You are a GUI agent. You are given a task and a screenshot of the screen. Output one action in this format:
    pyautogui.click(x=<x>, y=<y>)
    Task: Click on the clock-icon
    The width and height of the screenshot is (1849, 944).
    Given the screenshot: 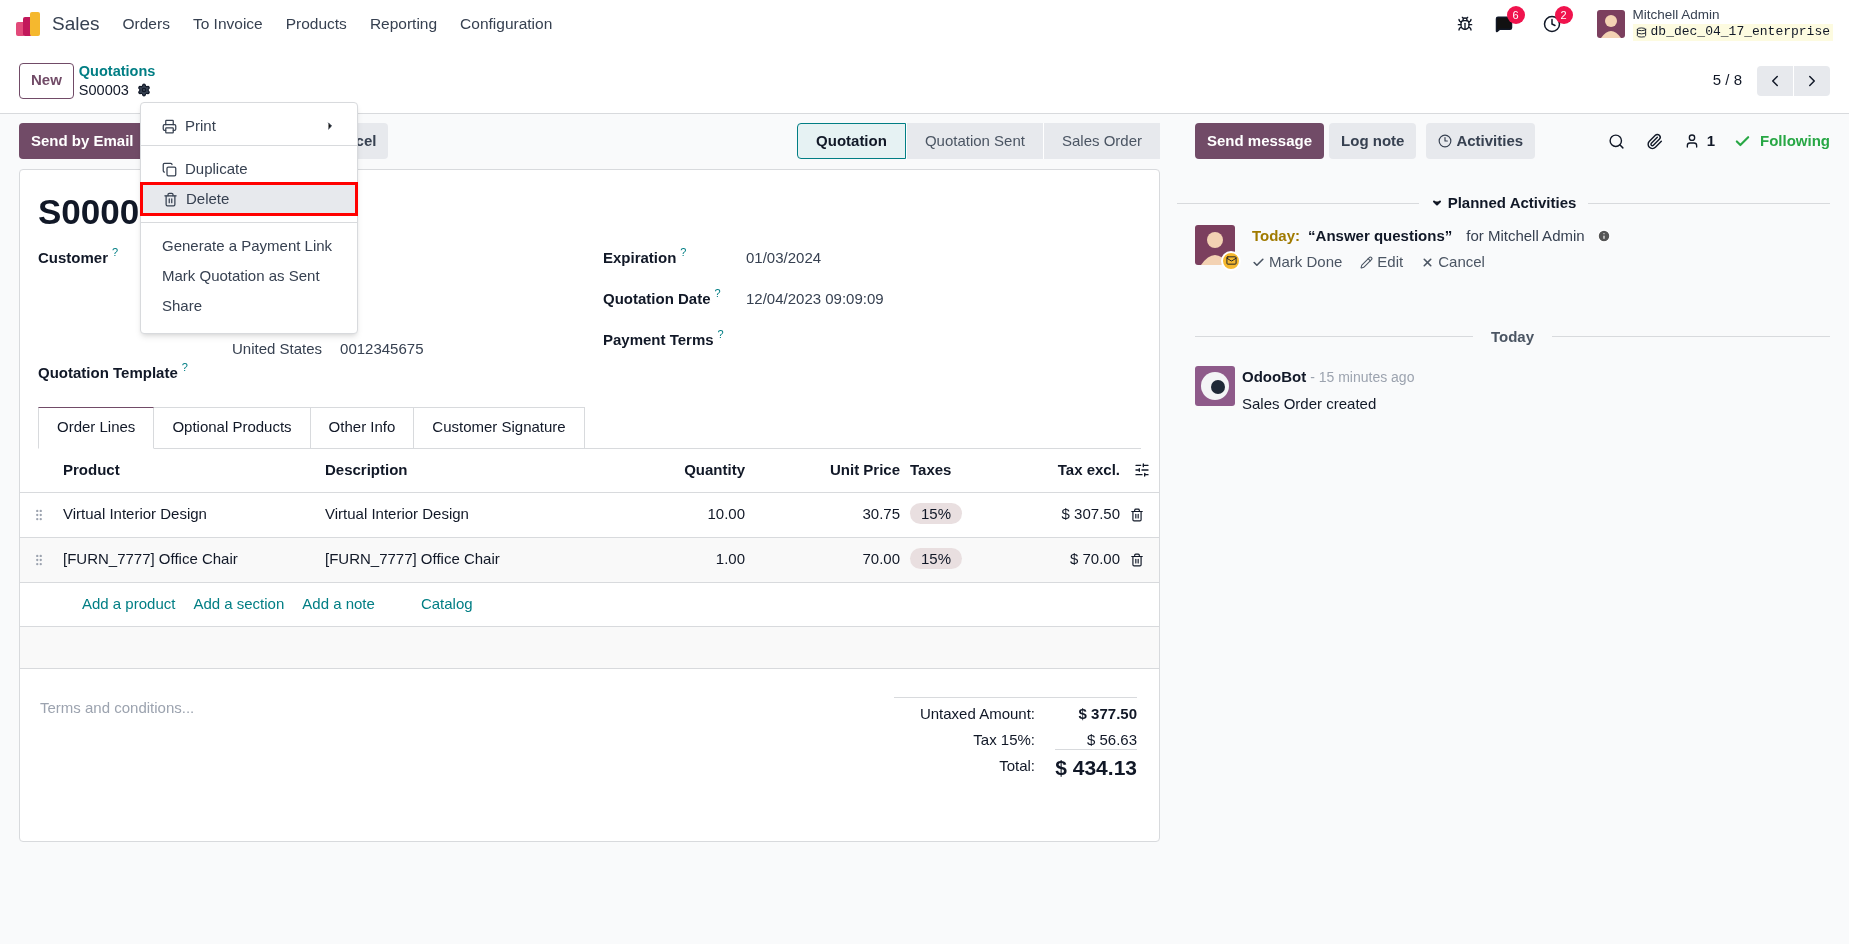 What is the action you would take?
    pyautogui.click(x=1551, y=24)
    